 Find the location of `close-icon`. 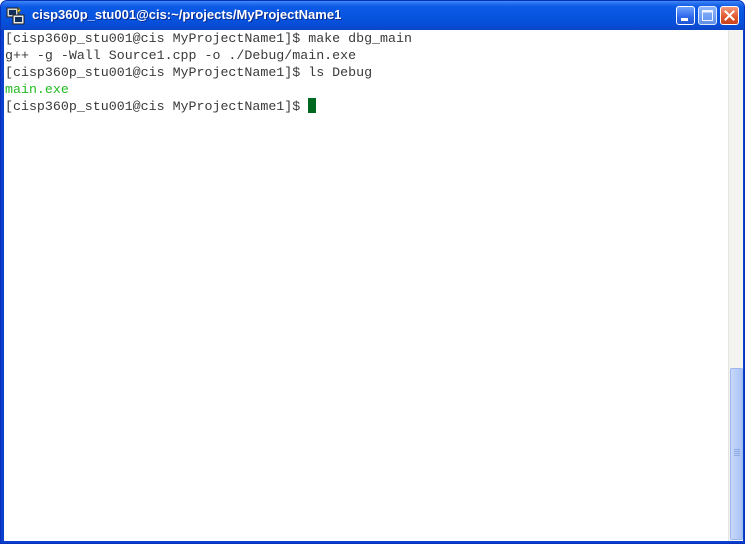

close-icon is located at coordinates (729, 15).